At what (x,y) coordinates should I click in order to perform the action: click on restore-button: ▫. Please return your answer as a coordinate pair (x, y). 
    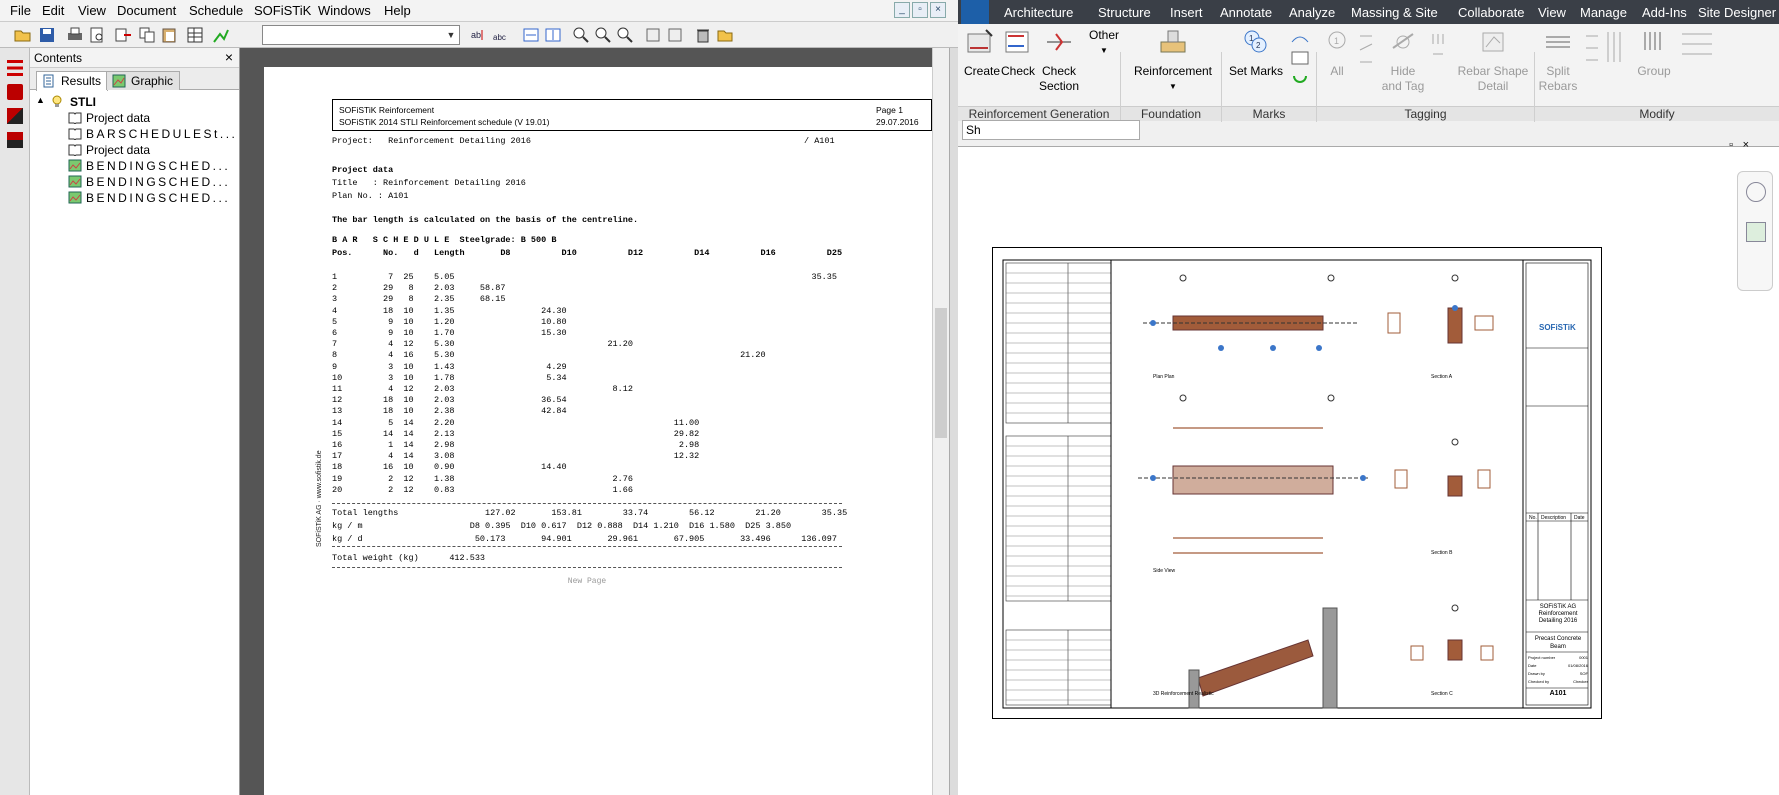
    Looking at the image, I should click on (920, 10).